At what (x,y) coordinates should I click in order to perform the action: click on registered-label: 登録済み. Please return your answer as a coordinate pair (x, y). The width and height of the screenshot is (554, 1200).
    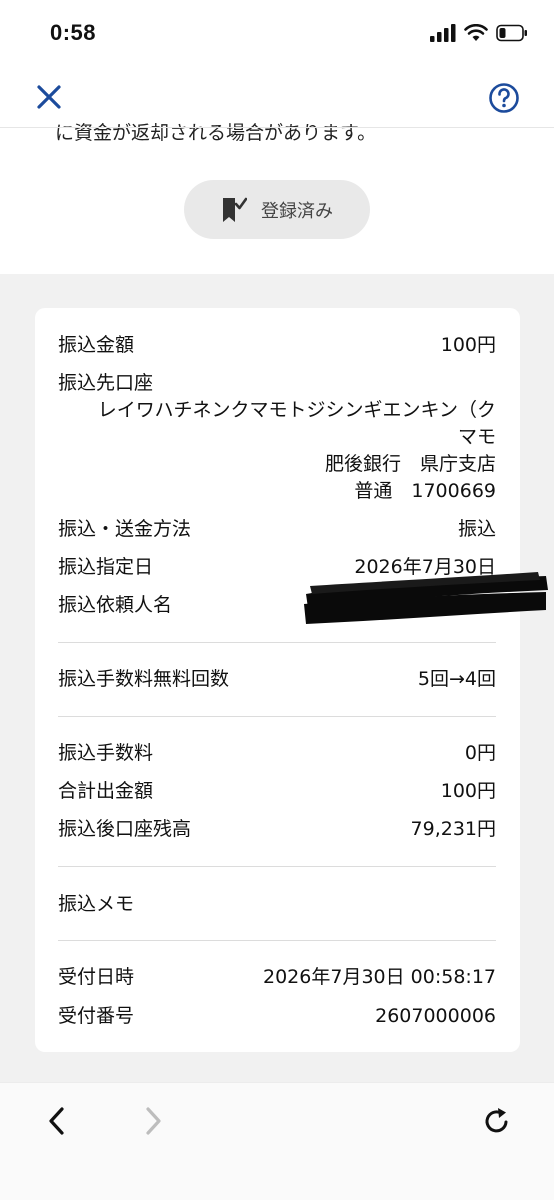
    Looking at the image, I should click on (297, 211).